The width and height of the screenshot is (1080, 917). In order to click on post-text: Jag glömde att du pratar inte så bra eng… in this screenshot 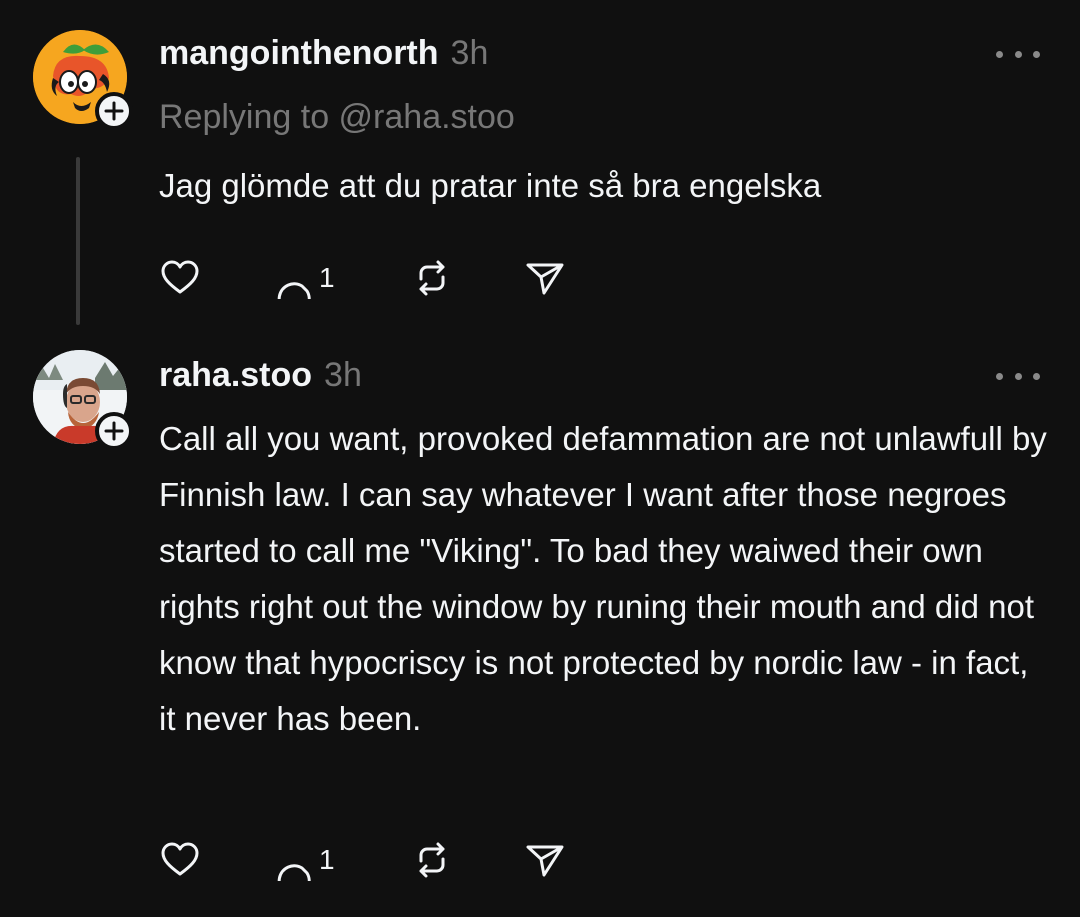, I will do `click(490, 185)`.